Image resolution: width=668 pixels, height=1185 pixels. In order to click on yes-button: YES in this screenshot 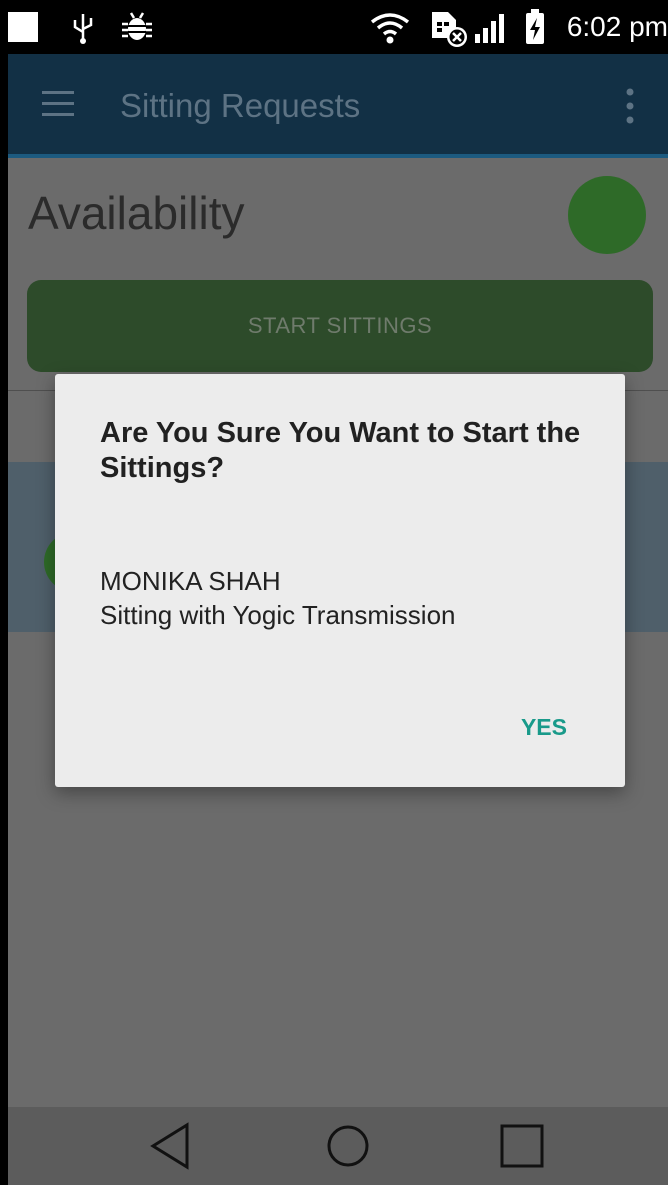, I will do `click(544, 727)`.